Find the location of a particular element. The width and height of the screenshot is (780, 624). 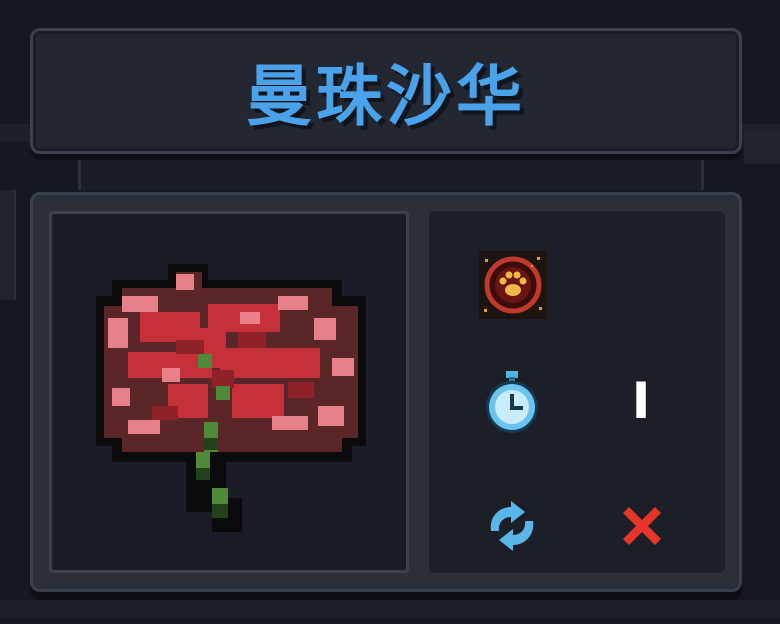

red-x-icon is located at coordinates (642, 526).